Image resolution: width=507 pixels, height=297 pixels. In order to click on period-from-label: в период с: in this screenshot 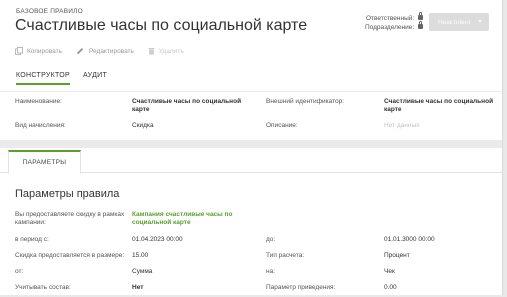, I will do `click(32, 239)`.